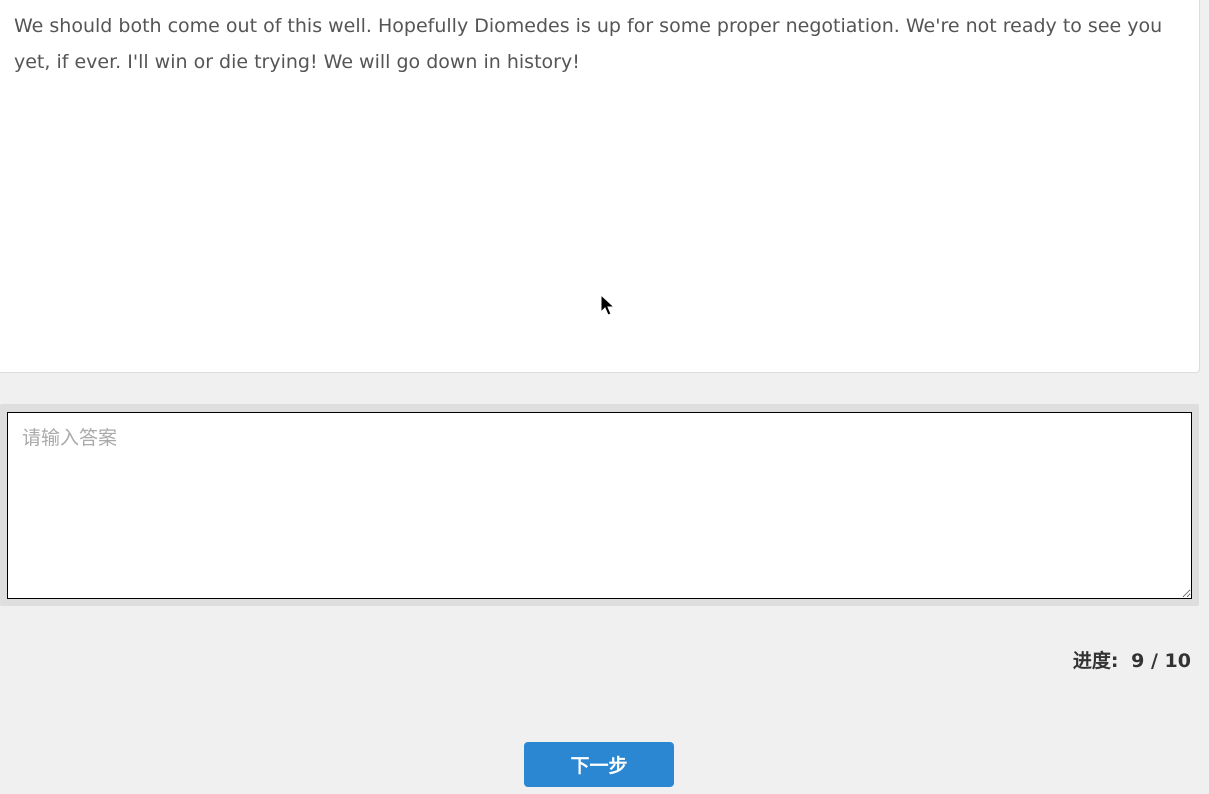 Image resolution: width=1209 pixels, height=794 pixels. I want to click on progress-label: 进度:, so click(1095, 661).